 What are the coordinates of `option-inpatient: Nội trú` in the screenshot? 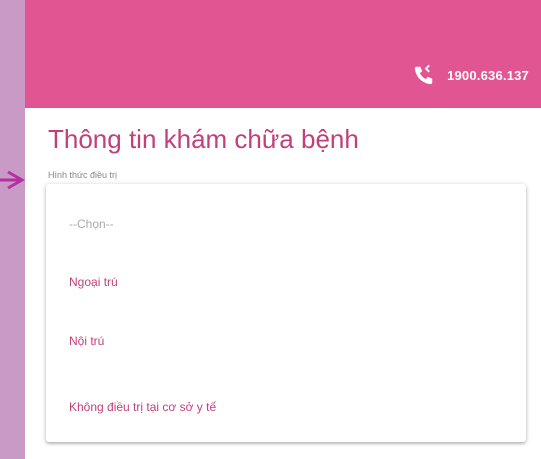 It's located at (86, 341).